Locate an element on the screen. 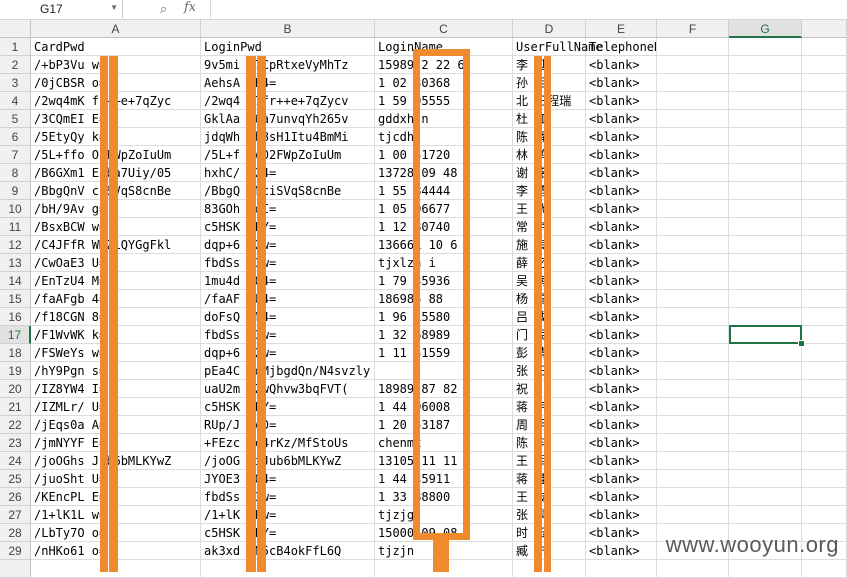 The image size is (847, 578). cell-b3: AehsA zE4= is located at coordinates (288, 83).